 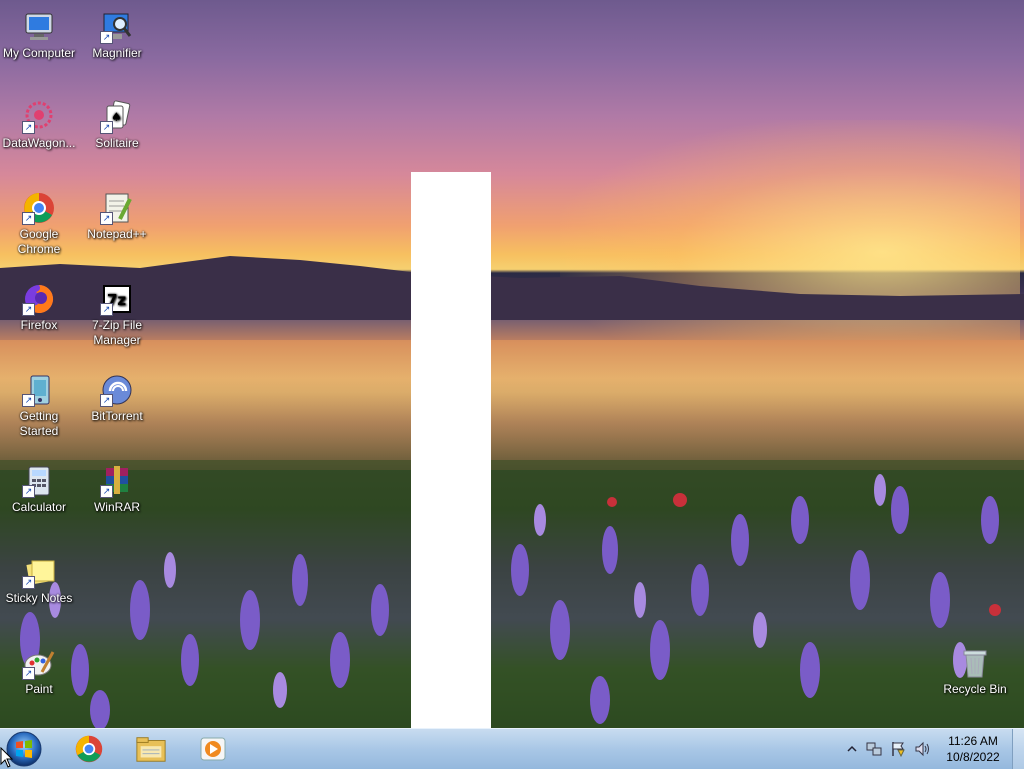 What do you see at coordinates (117, 53) in the screenshot?
I see `desktop-icon-label: Magnifier` at bounding box center [117, 53].